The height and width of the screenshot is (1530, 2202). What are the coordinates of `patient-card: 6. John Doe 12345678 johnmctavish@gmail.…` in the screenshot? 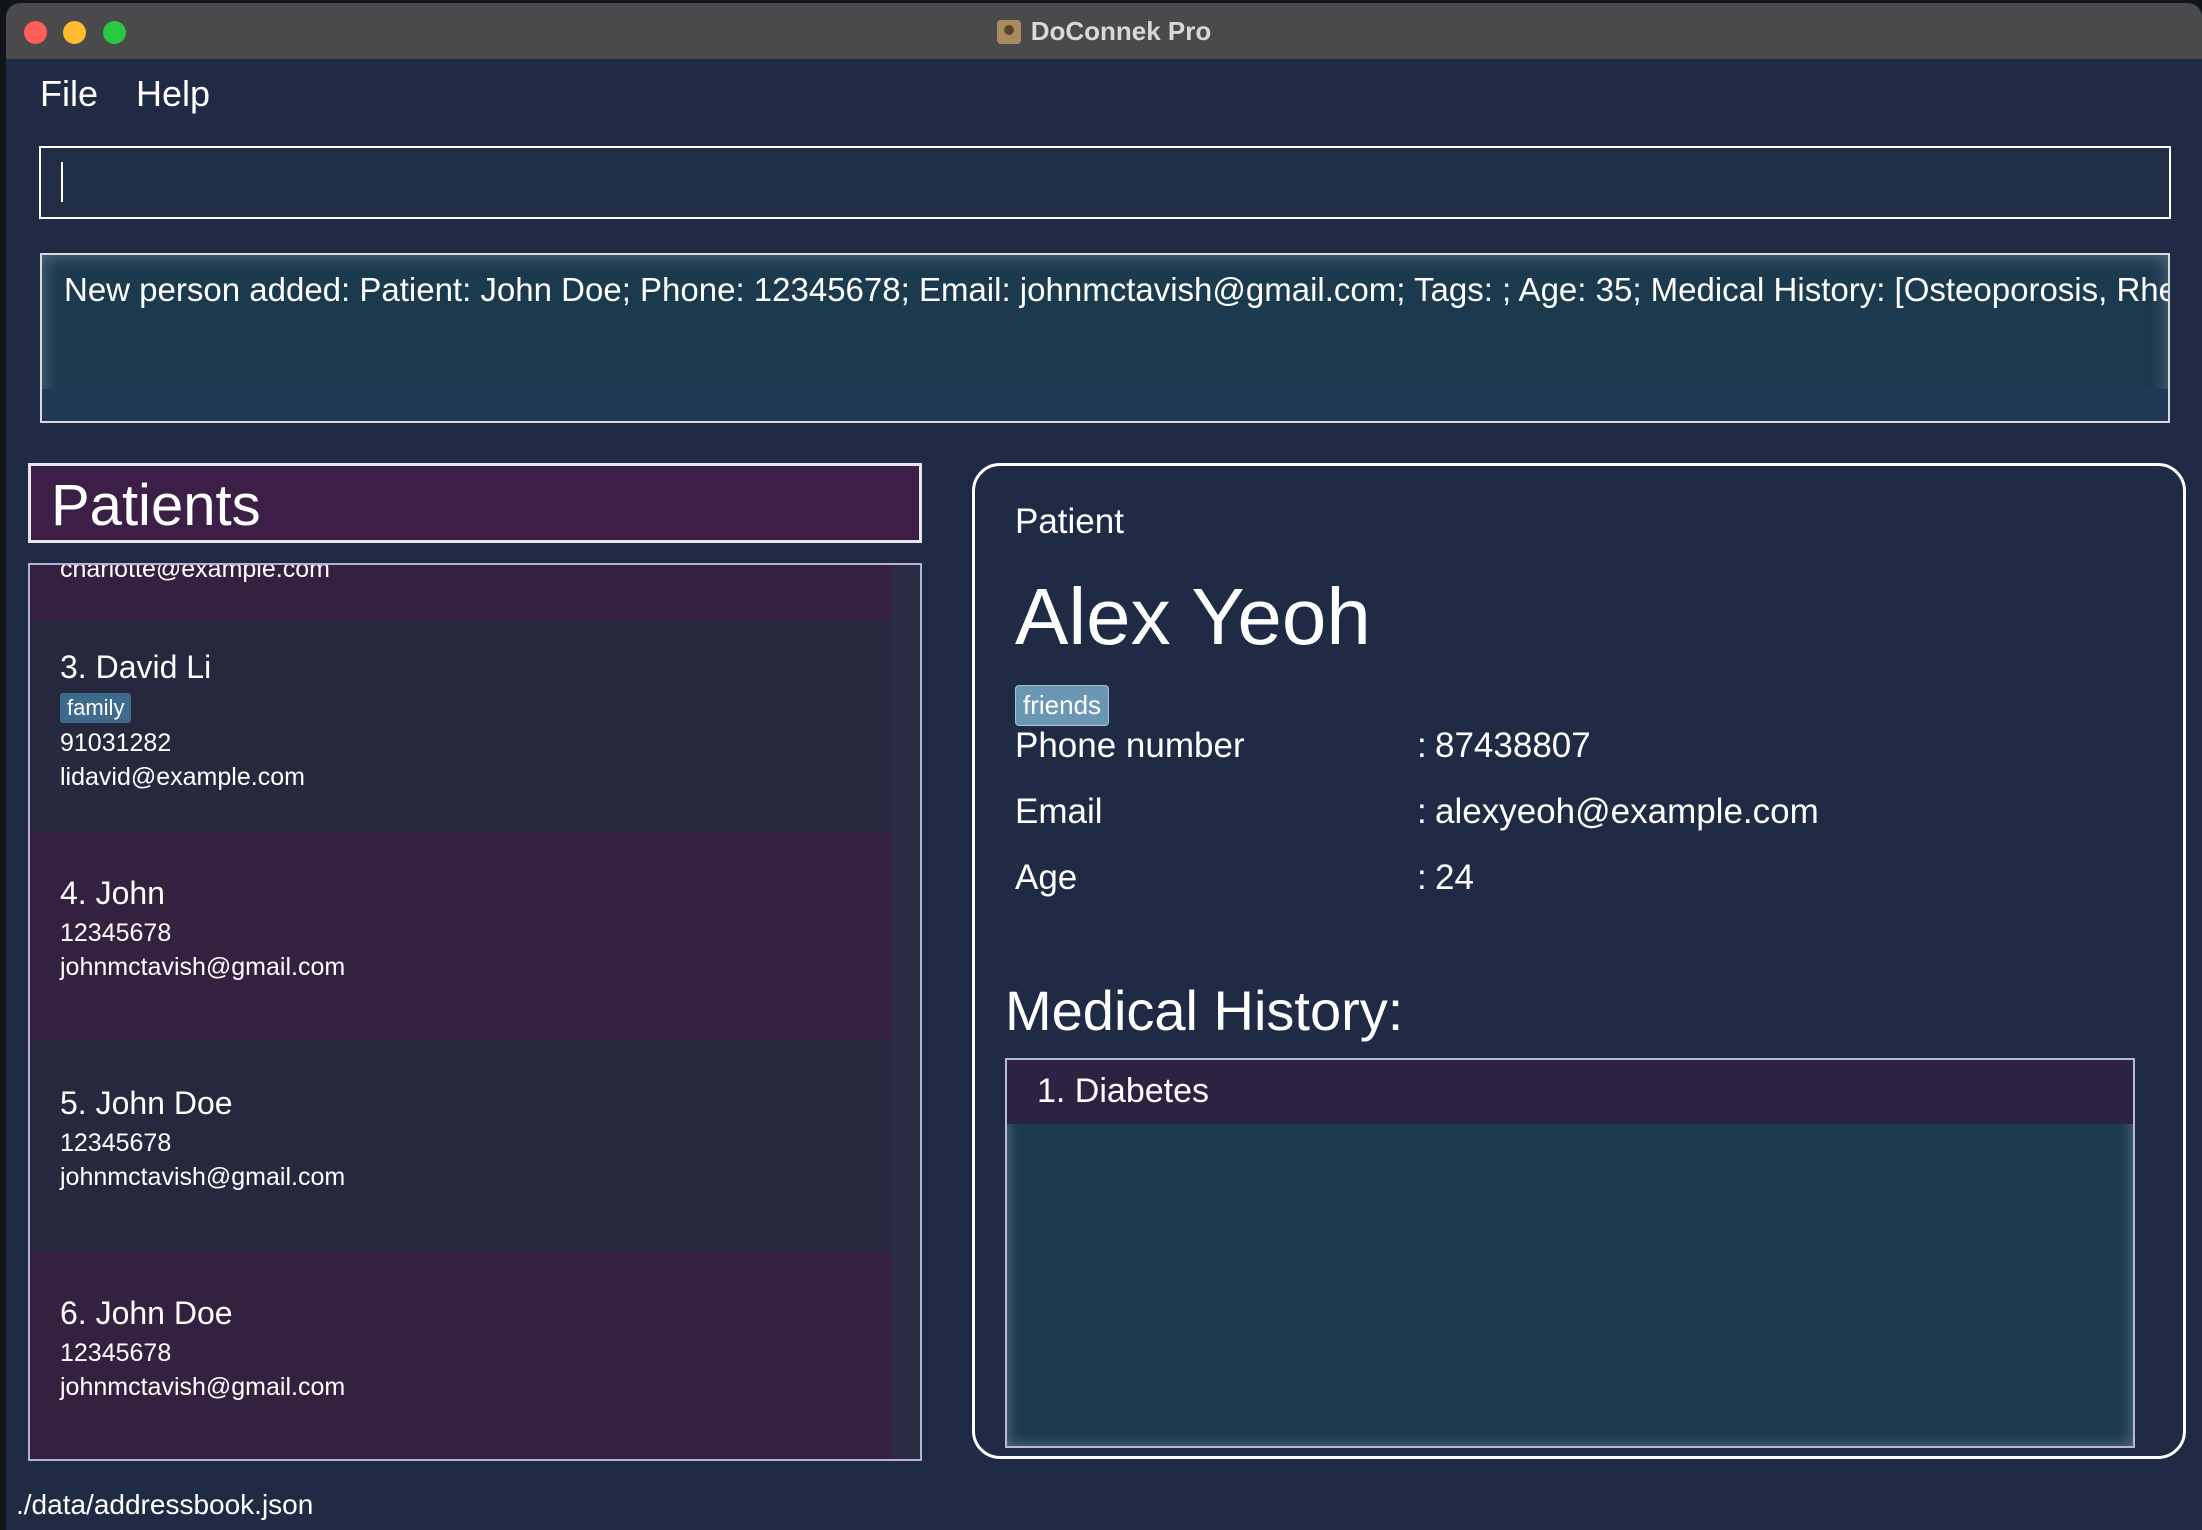 It's located at (462, 1355).